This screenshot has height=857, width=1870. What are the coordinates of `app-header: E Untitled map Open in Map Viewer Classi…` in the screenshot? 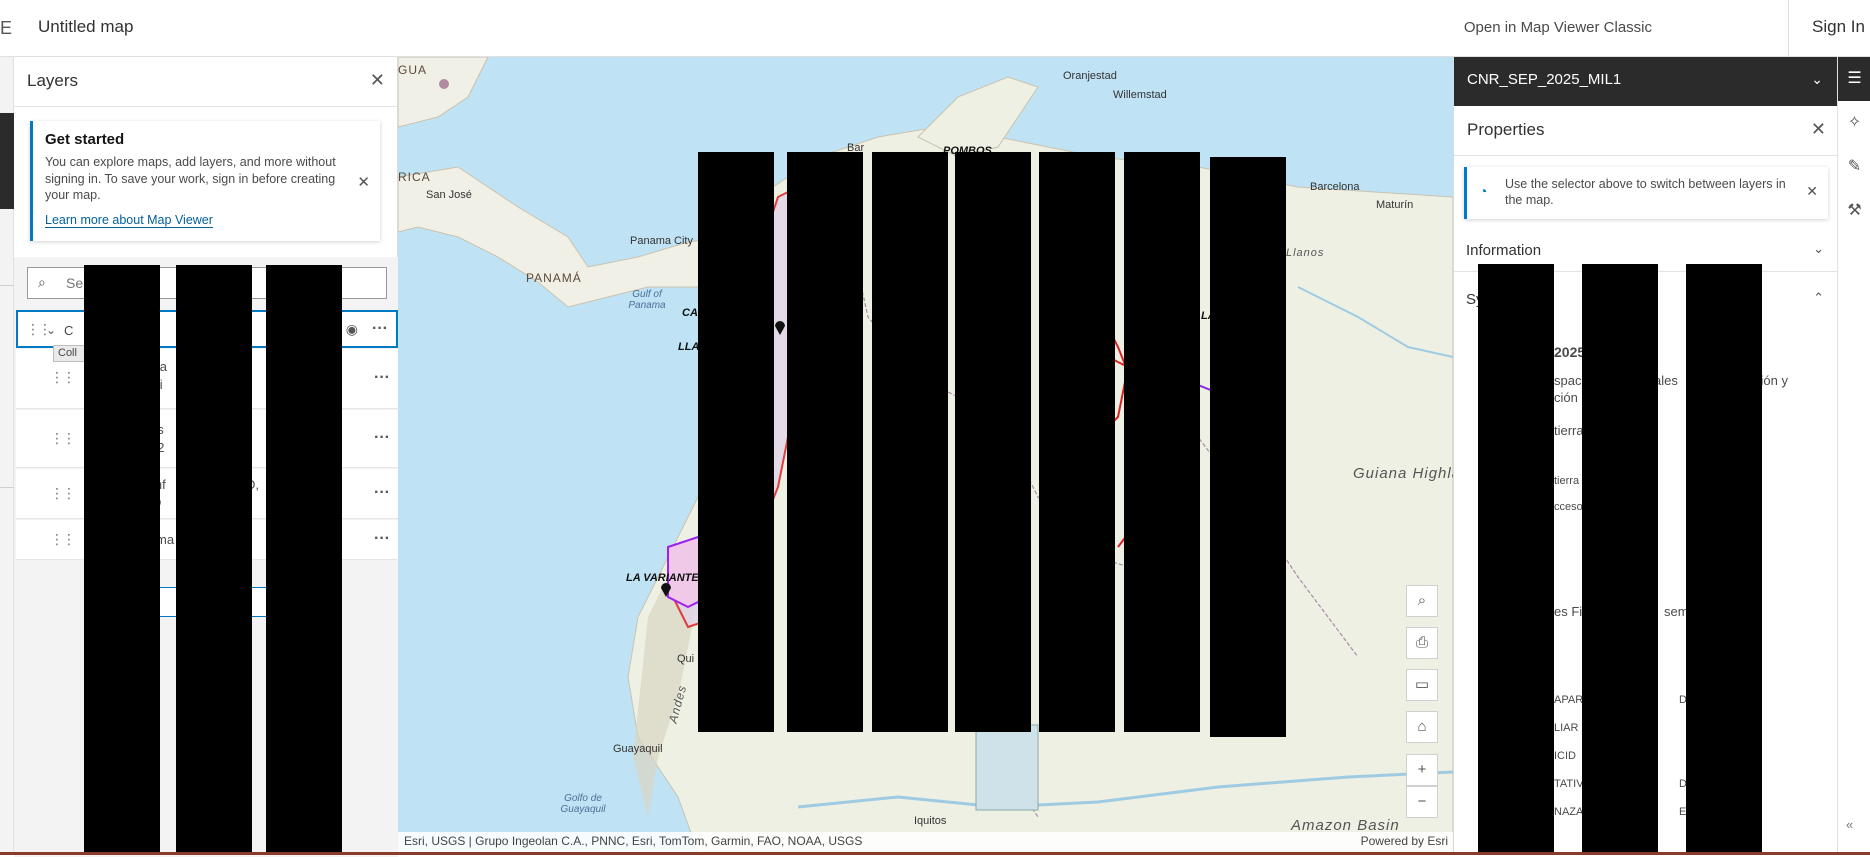 It's located at (935, 28).